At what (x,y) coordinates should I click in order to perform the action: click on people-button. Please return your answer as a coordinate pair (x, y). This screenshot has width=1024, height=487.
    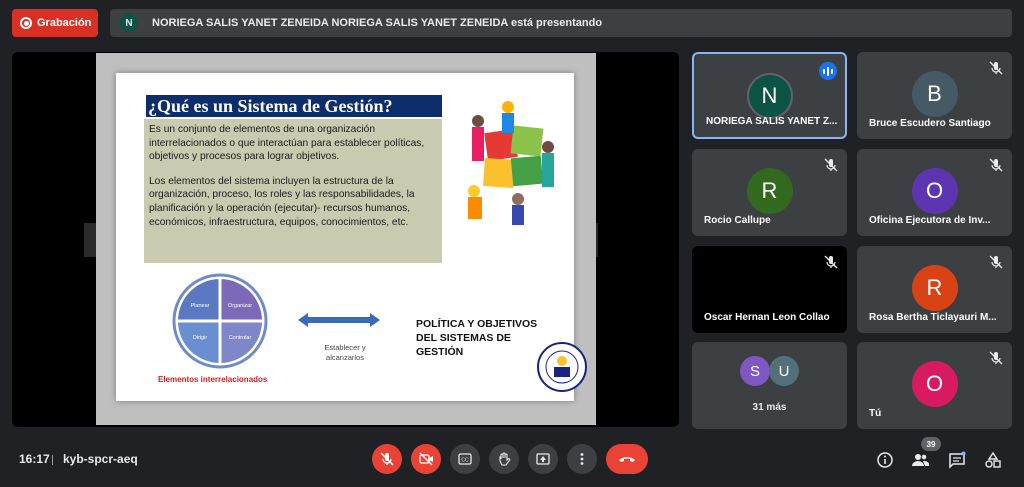
    Looking at the image, I should click on (920, 460).